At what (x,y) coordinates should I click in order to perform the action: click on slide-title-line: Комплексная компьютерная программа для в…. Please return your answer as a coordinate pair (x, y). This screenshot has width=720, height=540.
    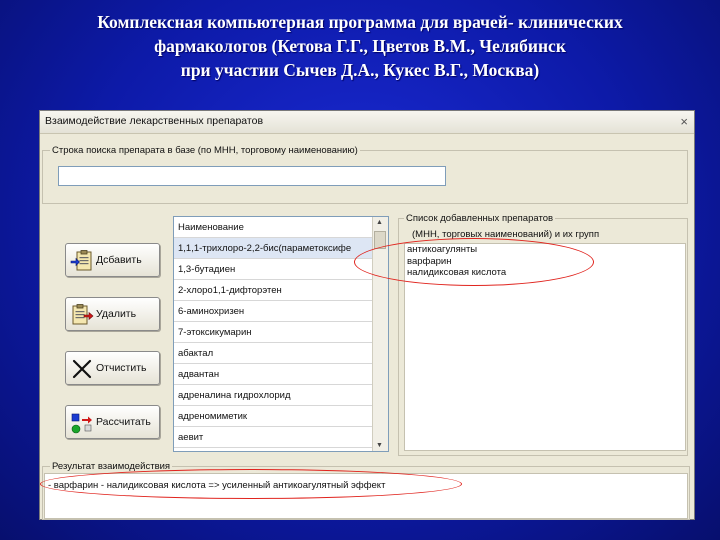
    Looking at the image, I should click on (360, 22).